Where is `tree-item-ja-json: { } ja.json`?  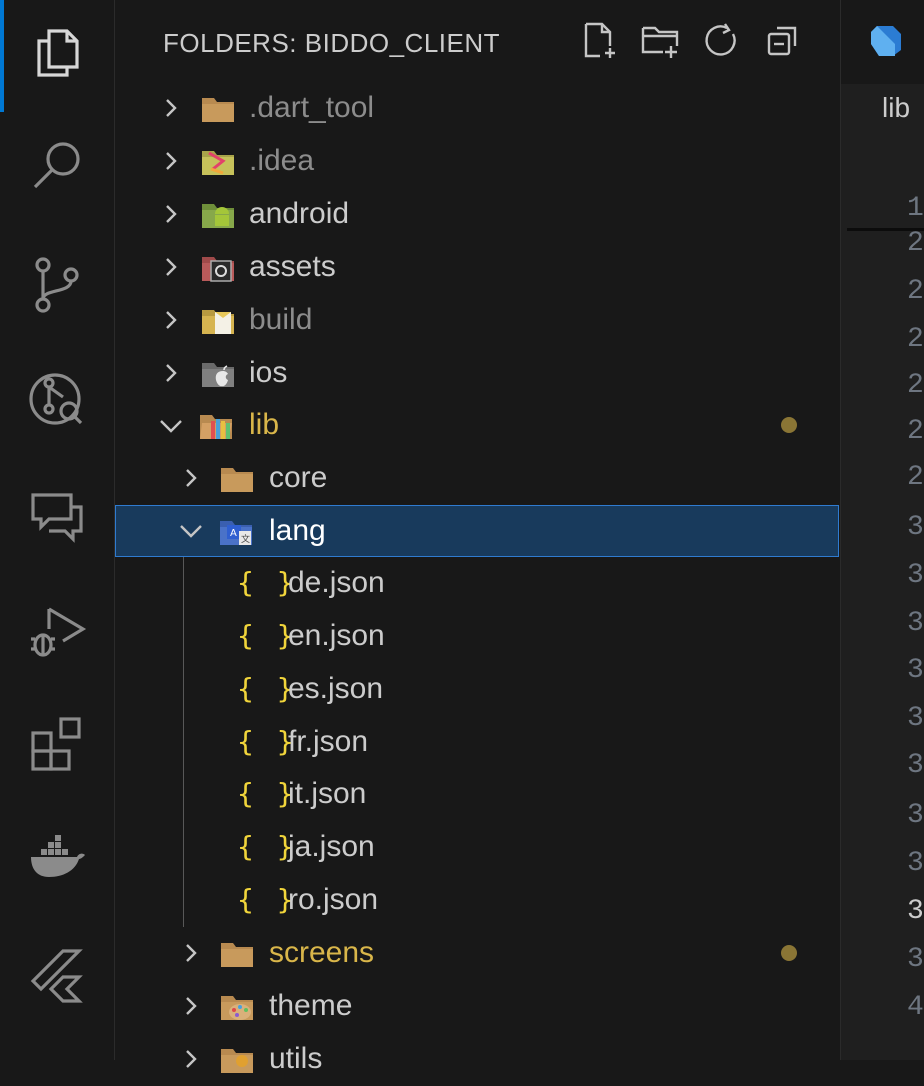 tree-item-ja-json: { } ja.json is located at coordinates (477, 847).